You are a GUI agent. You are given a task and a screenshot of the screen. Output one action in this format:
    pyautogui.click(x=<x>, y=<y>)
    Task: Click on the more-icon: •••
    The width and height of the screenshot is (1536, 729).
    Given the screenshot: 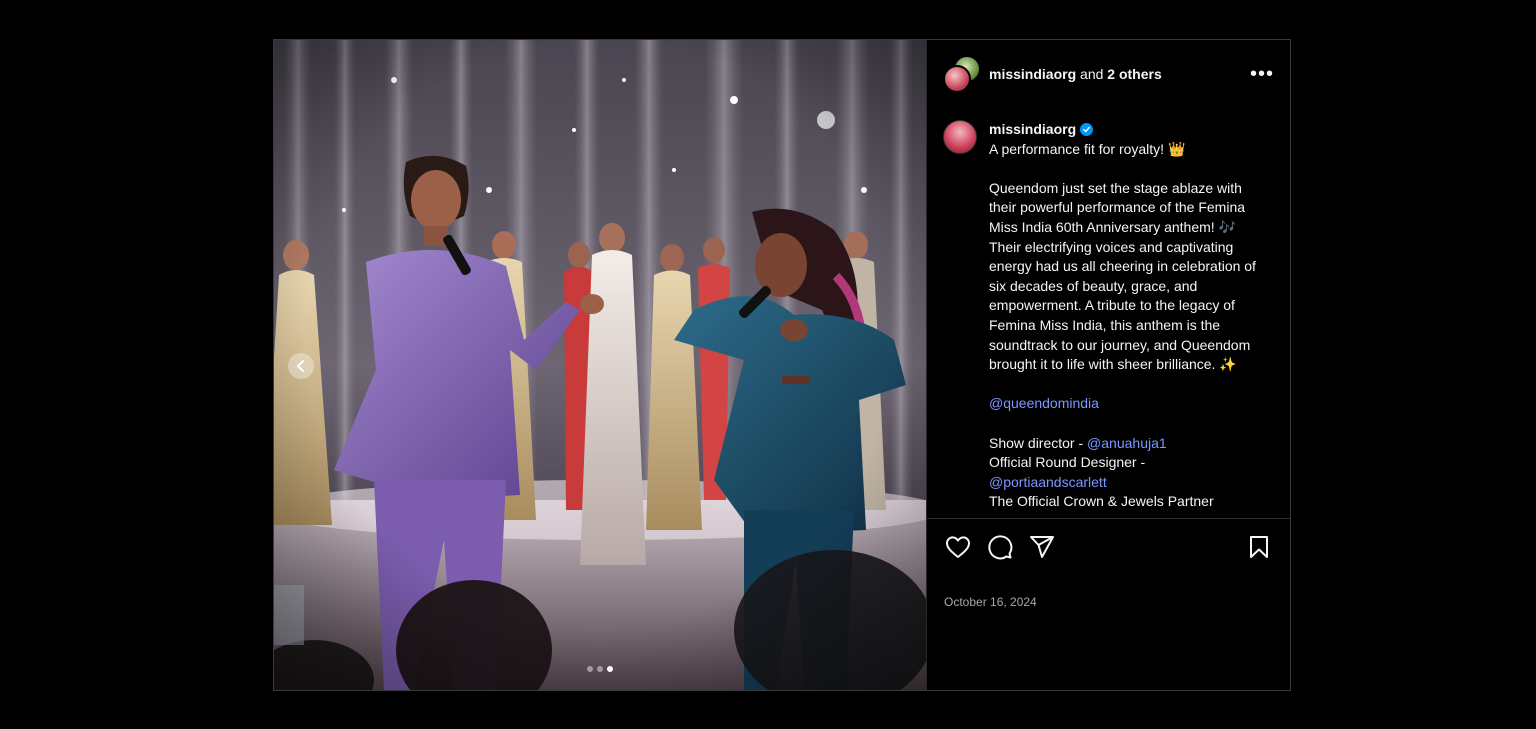 What is the action you would take?
    pyautogui.click(x=1262, y=74)
    